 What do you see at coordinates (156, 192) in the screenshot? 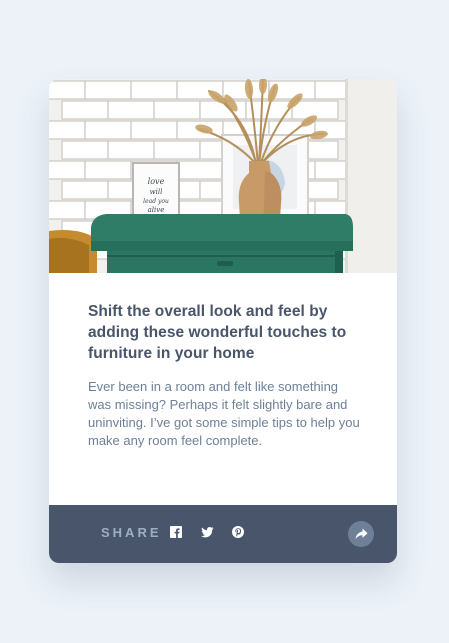
I see `svg-text: will` at bounding box center [156, 192].